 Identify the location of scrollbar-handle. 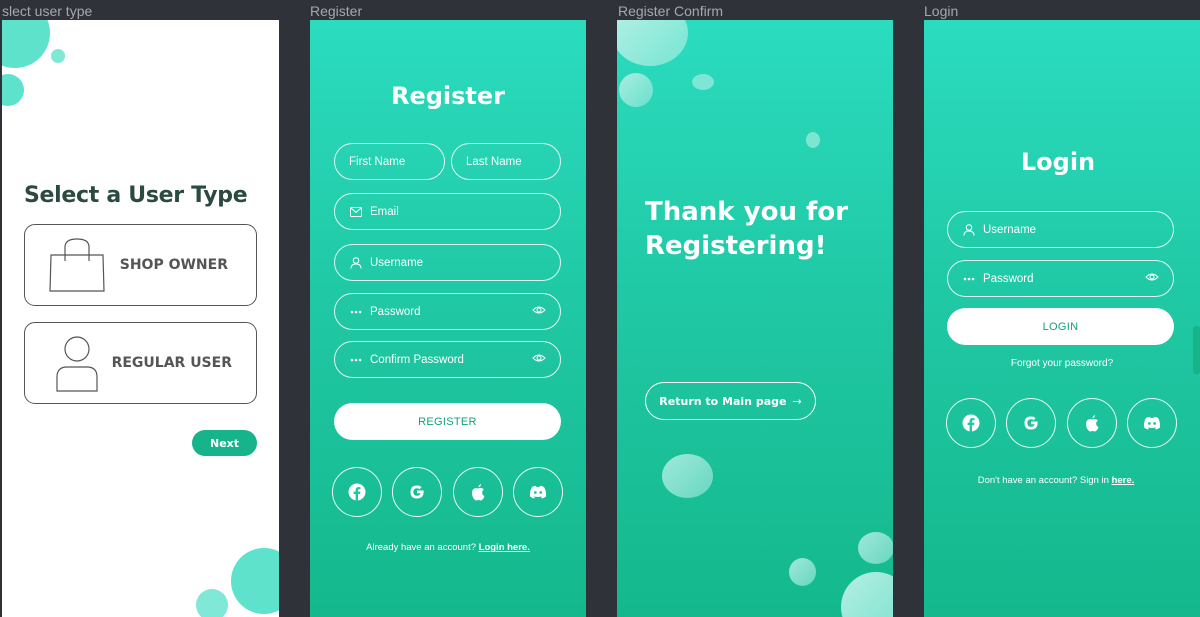
(1196, 350).